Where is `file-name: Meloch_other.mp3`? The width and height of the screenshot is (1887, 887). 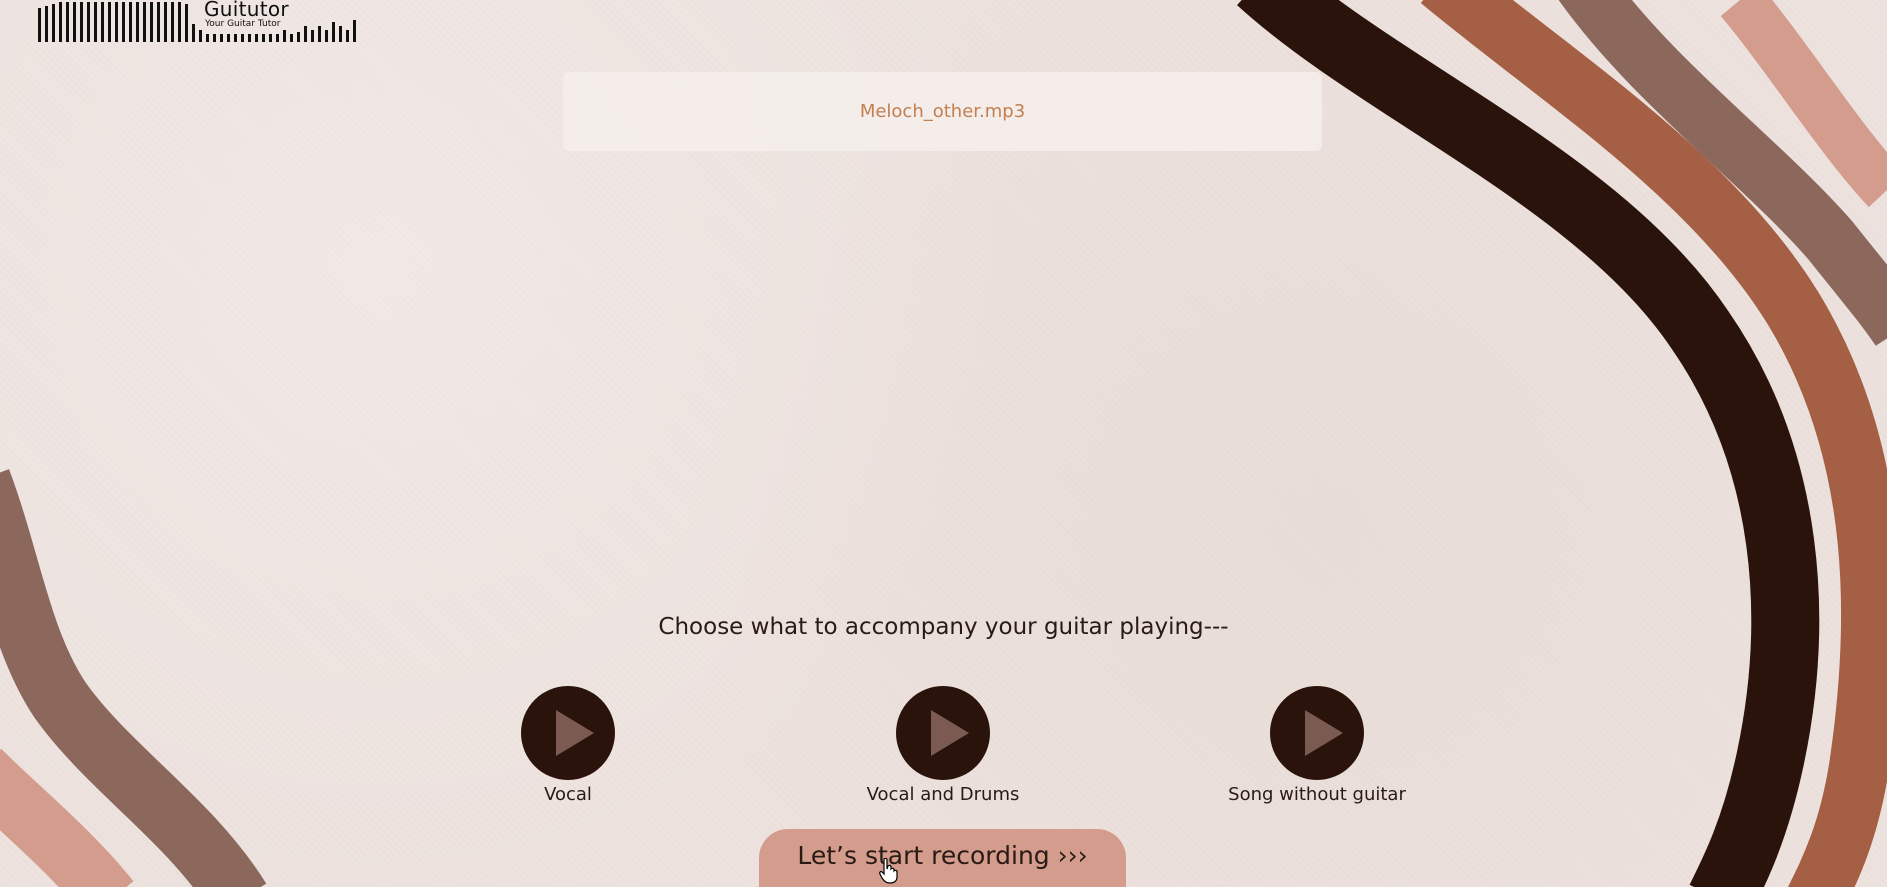
file-name: Meloch_other.mp3 is located at coordinates (942, 111).